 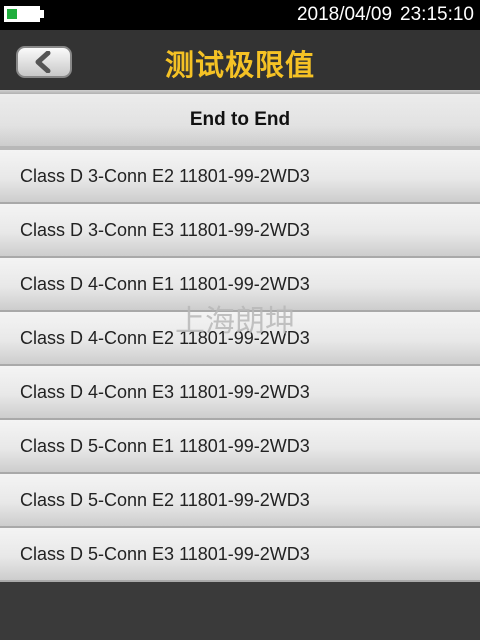 I want to click on battery-tip, so click(x=42, y=14).